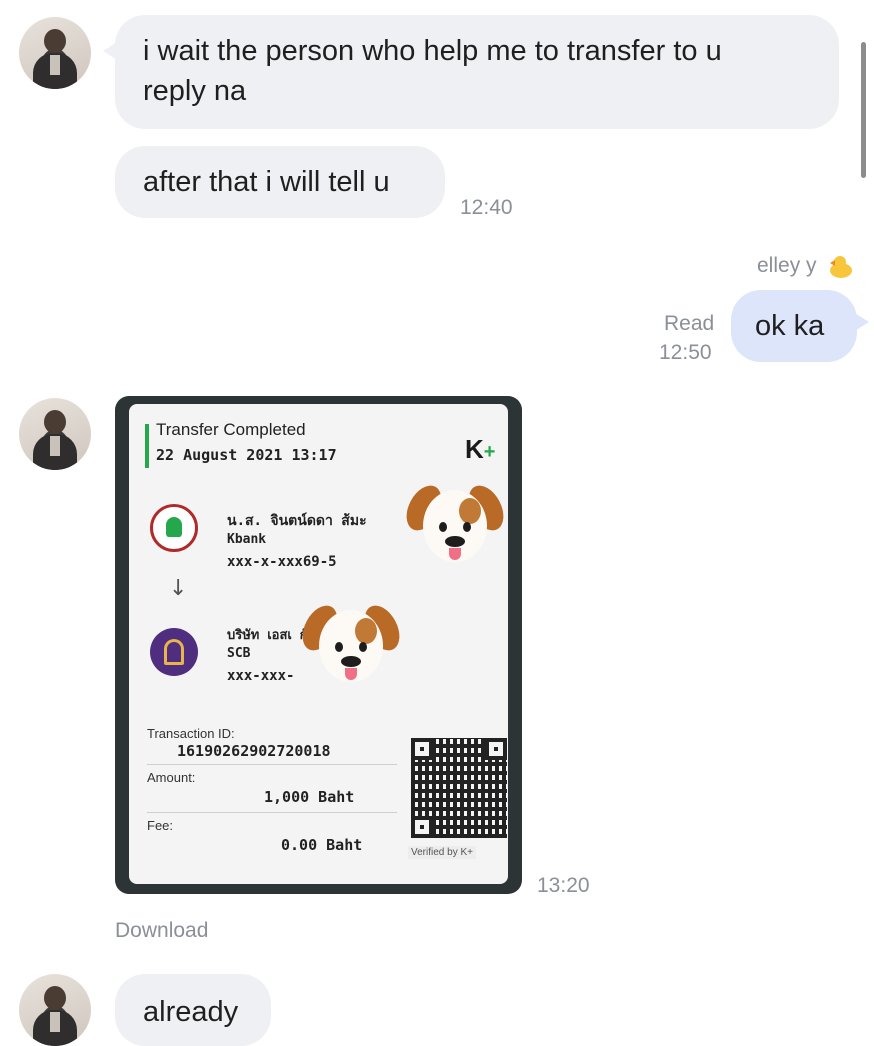 This screenshot has width=874, height=1046. I want to click on message-bubble-incoming: already, so click(193, 1010).